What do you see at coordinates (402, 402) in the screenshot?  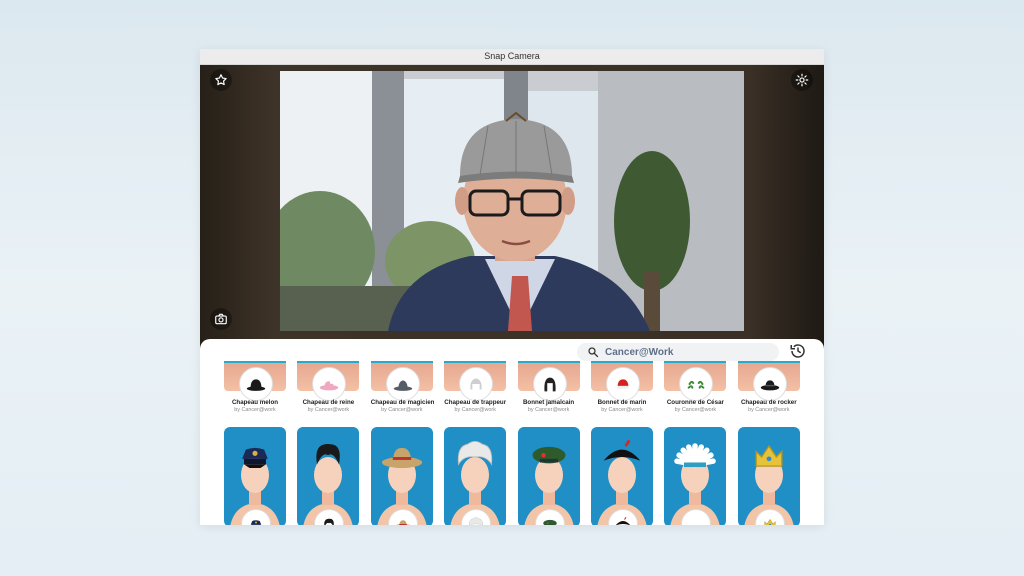 I see `lens-name: Chapeau de magicien` at bounding box center [402, 402].